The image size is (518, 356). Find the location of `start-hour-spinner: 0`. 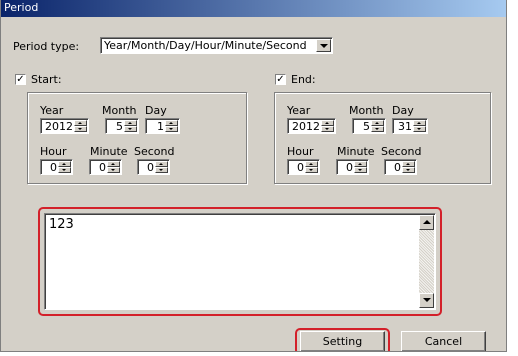

start-hour-spinner: 0 is located at coordinates (56, 167).